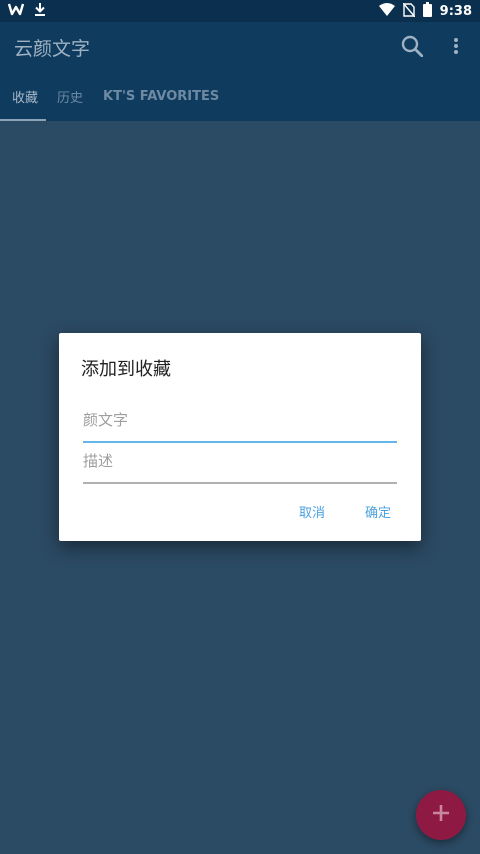  I want to click on cancel-button: 取消, so click(312, 511).